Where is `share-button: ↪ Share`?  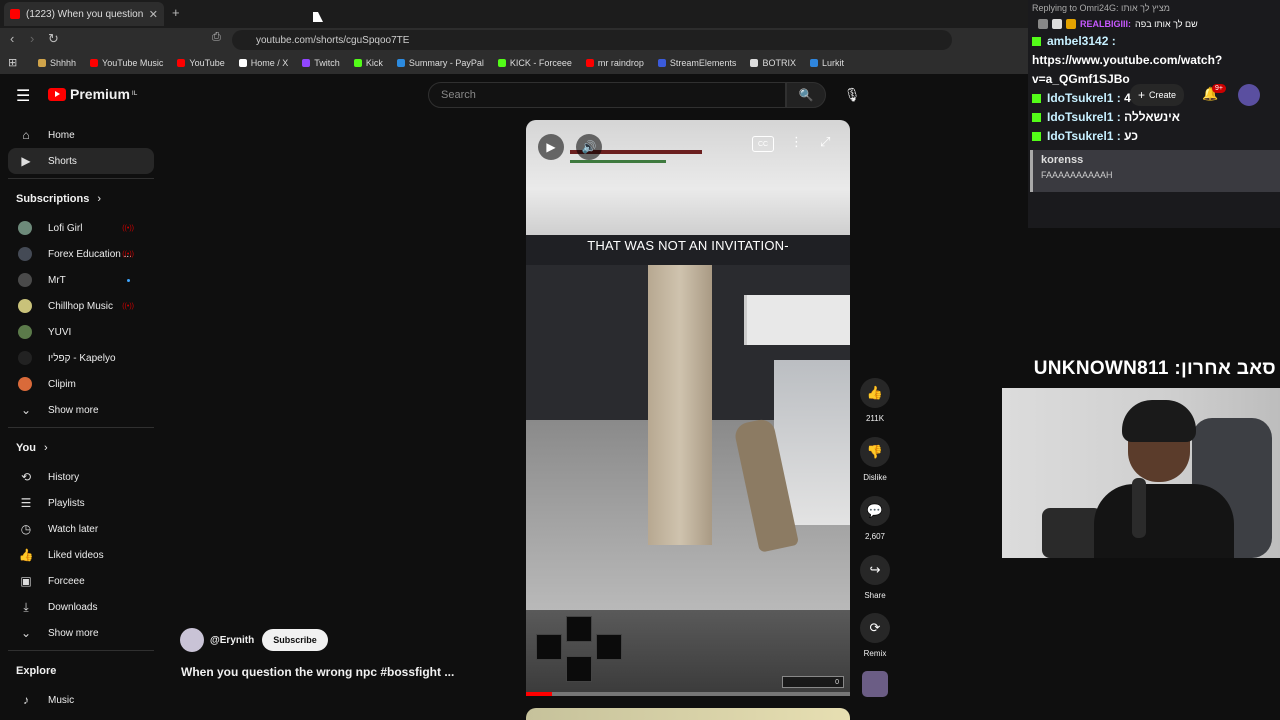 share-button: ↪ Share is located at coordinates (875, 577).